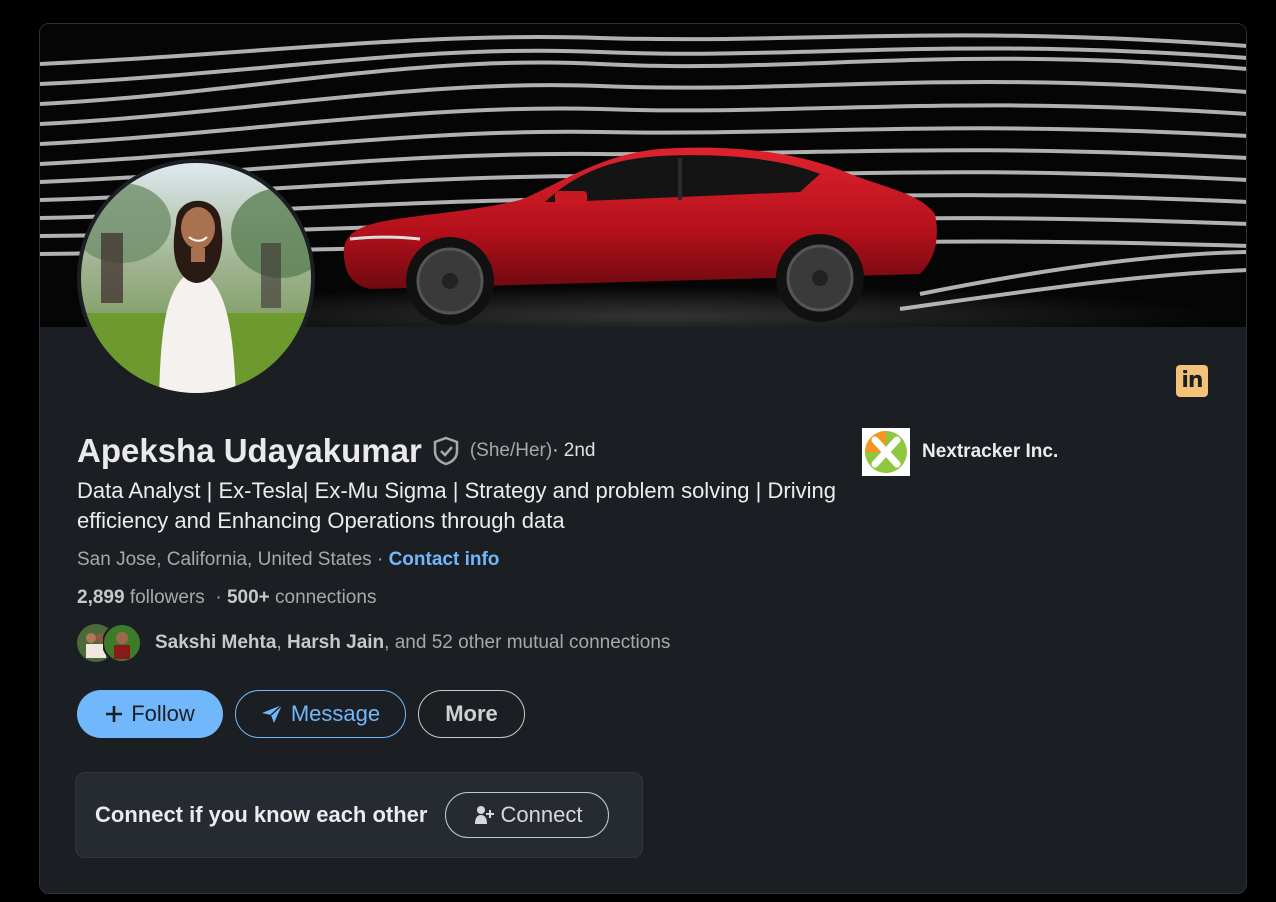  What do you see at coordinates (446, 451) in the screenshot?
I see `verified-shield-icon` at bounding box center [446, 451].